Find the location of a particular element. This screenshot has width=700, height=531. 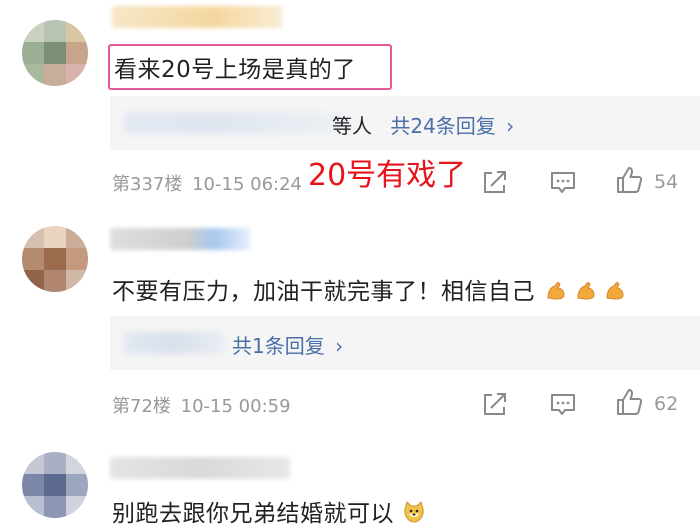

timestamp: 10-15 06:24 is located at coordinates (247, 184).